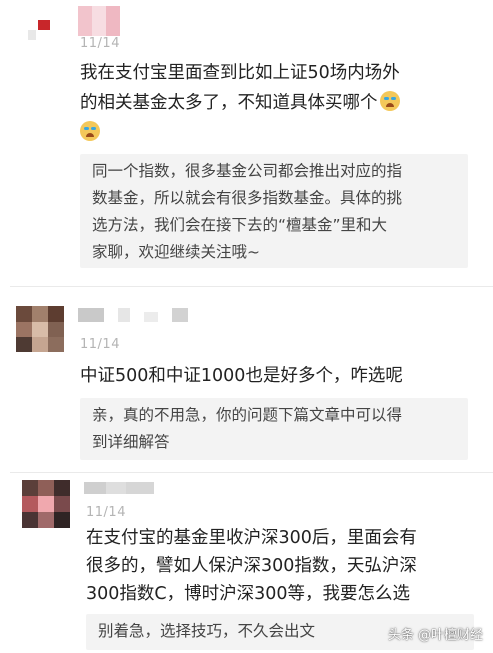  What do you see at coordinates (435, 635) in the screenshot?
I see `watermark: 头条 @叶檀财经` at bounding box center [435, 635].